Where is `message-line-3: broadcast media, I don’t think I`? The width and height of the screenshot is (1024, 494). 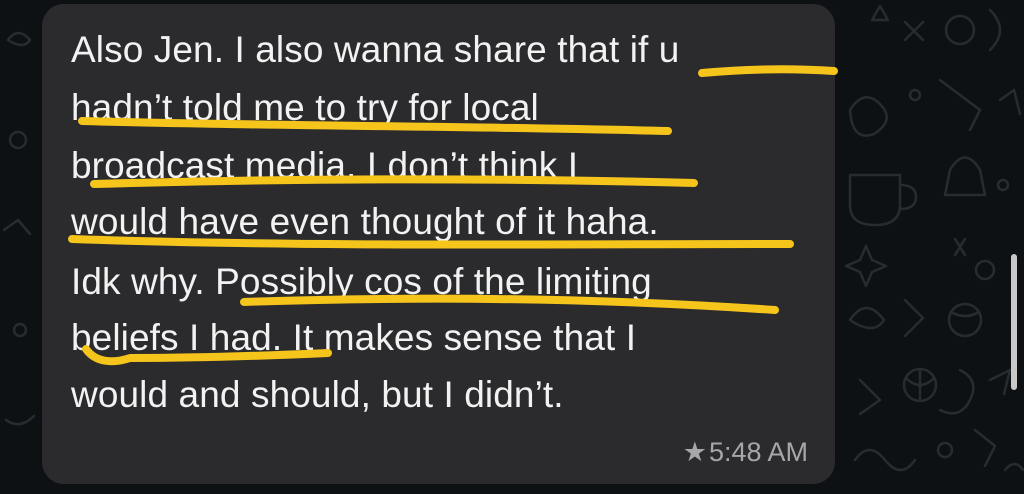
message-line-3: broadcast media, I don’t think I is located at coordinates (325, 165).